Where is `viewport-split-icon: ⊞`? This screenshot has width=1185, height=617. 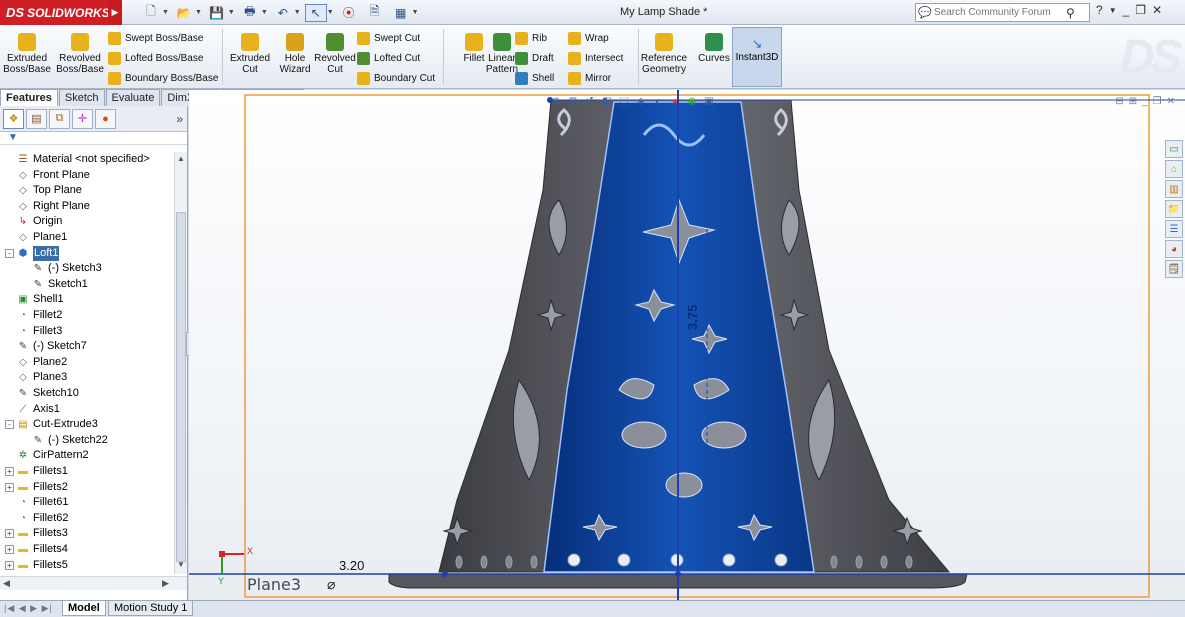
viewport-split-icon: ⊞ is located at coordinates (1133, 101).